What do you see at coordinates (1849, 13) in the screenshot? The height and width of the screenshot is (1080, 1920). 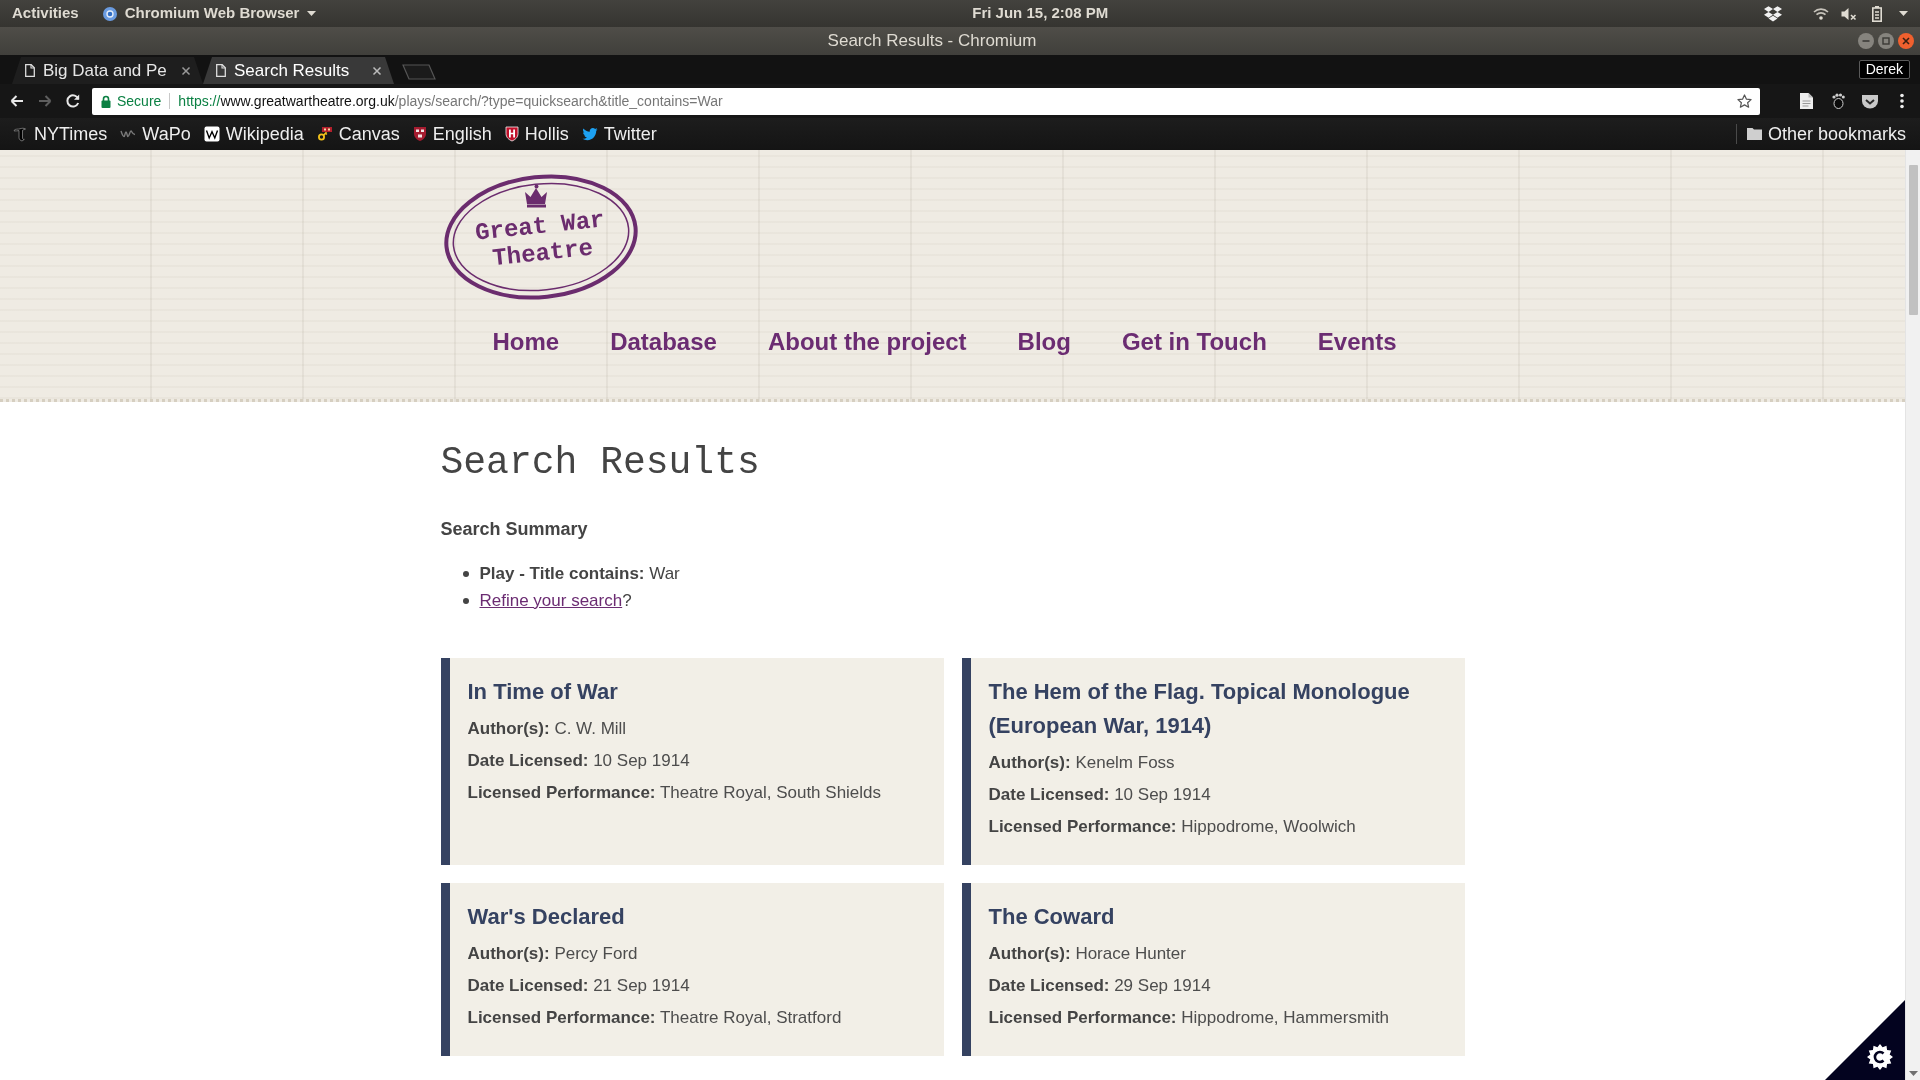 I see `speaker-muted-icon` at bounding box center [1849, 13].